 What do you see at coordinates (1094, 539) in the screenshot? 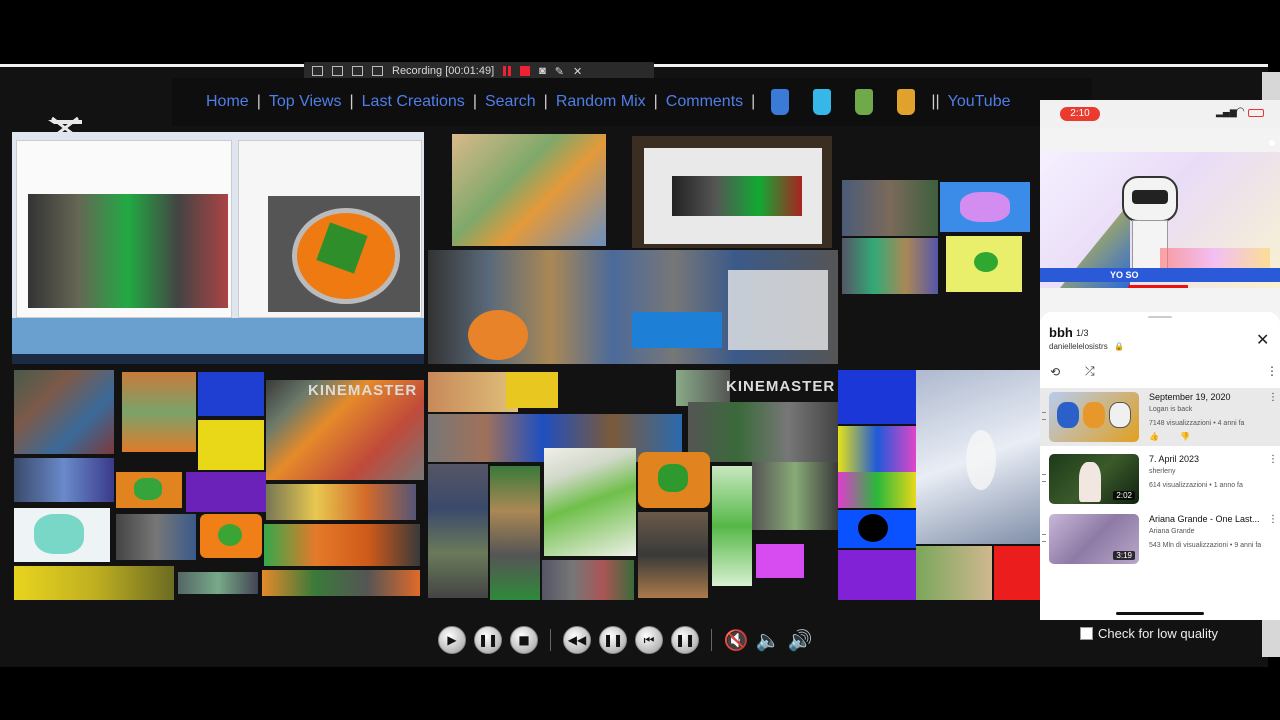
I see `video-thumbnail: 3:19` at bounding box center [1094, 539].